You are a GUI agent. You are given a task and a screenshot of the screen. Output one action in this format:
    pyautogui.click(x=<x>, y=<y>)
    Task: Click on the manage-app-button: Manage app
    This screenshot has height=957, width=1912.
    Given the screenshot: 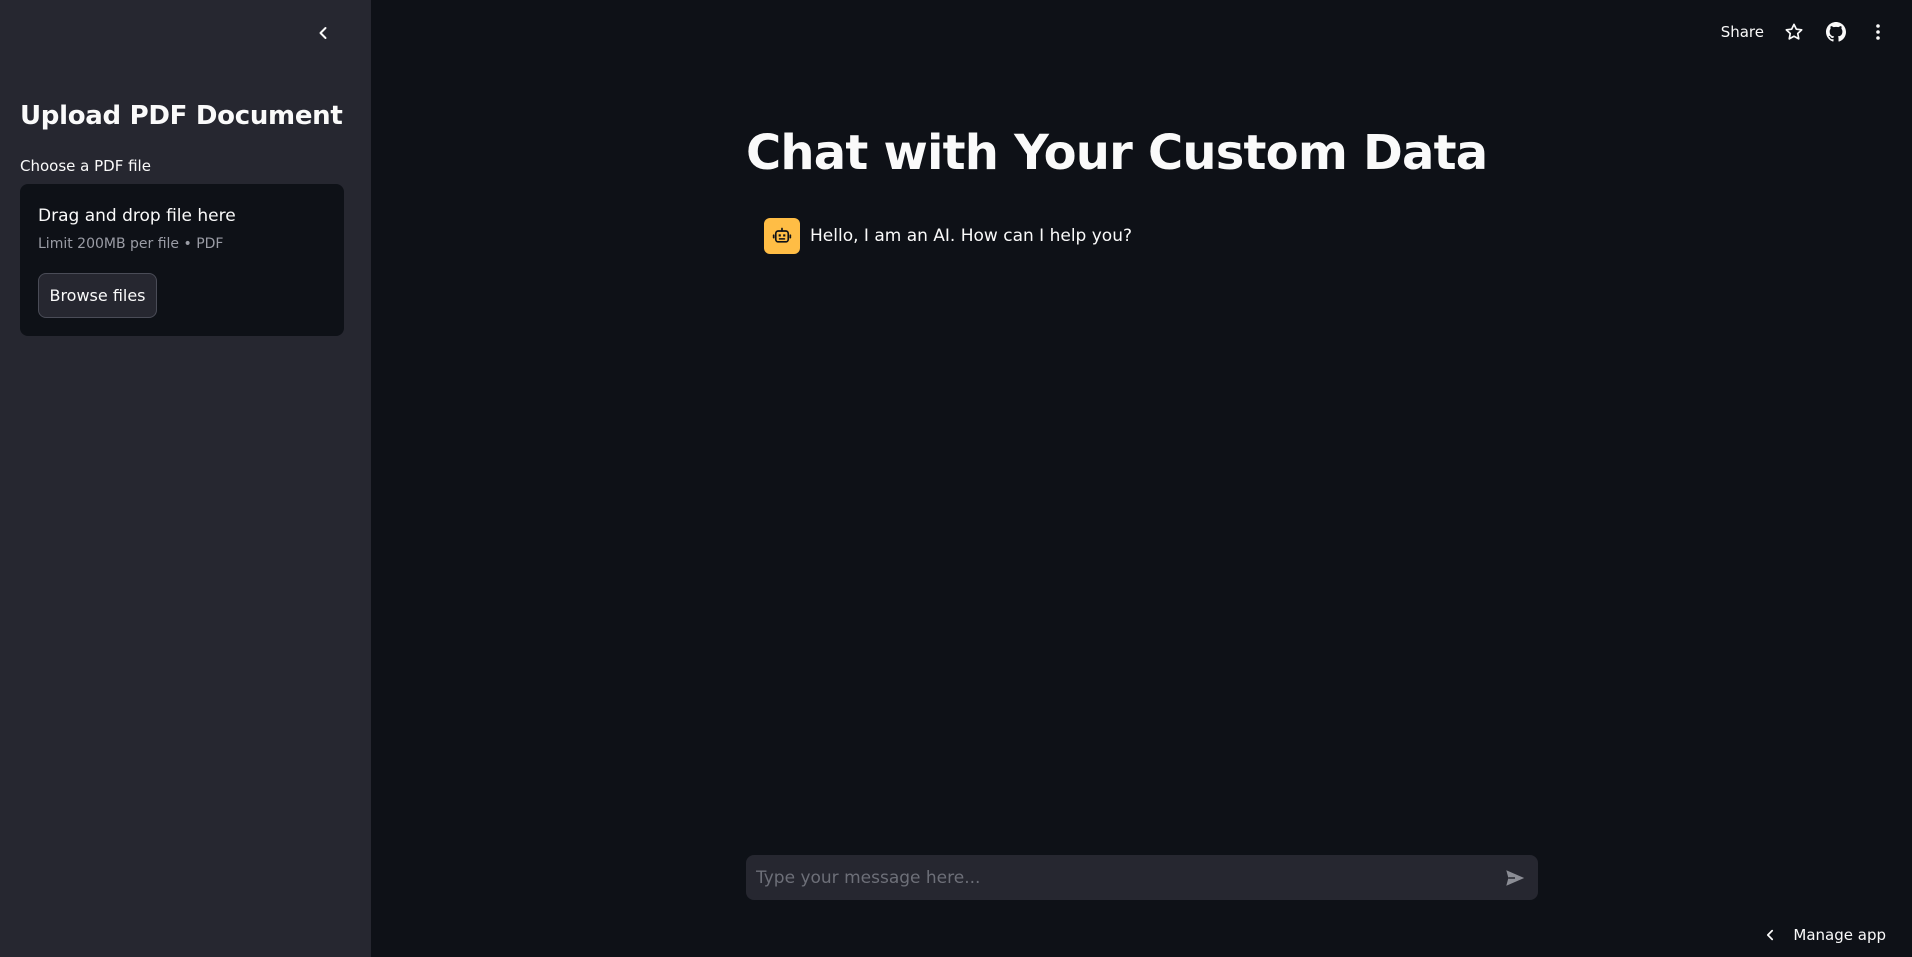 What is the action you would take?
    pyautogui.click(x=1824, y=935)
    